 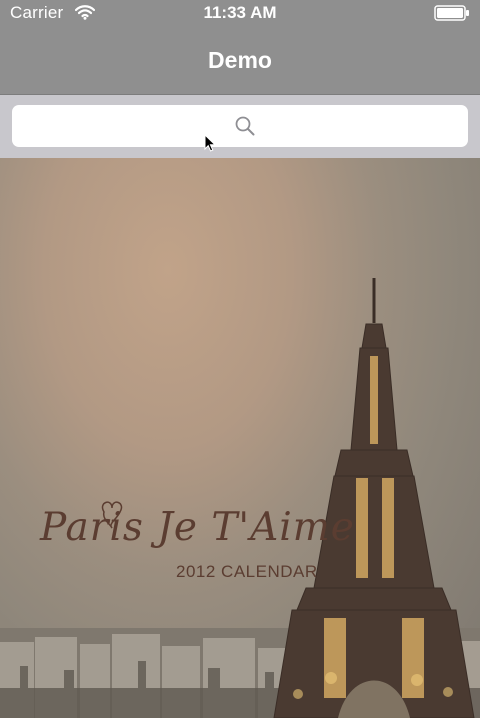 I want to click on search-field, so click(x=240, y=126).